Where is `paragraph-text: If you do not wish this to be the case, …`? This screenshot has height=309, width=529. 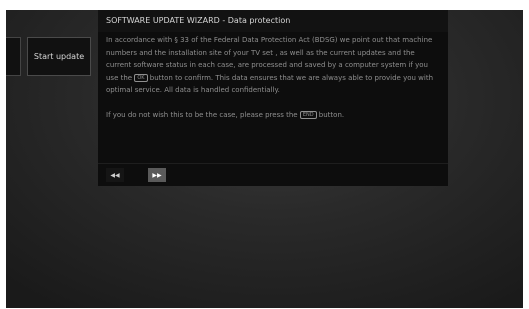
paragraph-text: If you do not wish this to be the case, … is located at coordinates (203, 114).